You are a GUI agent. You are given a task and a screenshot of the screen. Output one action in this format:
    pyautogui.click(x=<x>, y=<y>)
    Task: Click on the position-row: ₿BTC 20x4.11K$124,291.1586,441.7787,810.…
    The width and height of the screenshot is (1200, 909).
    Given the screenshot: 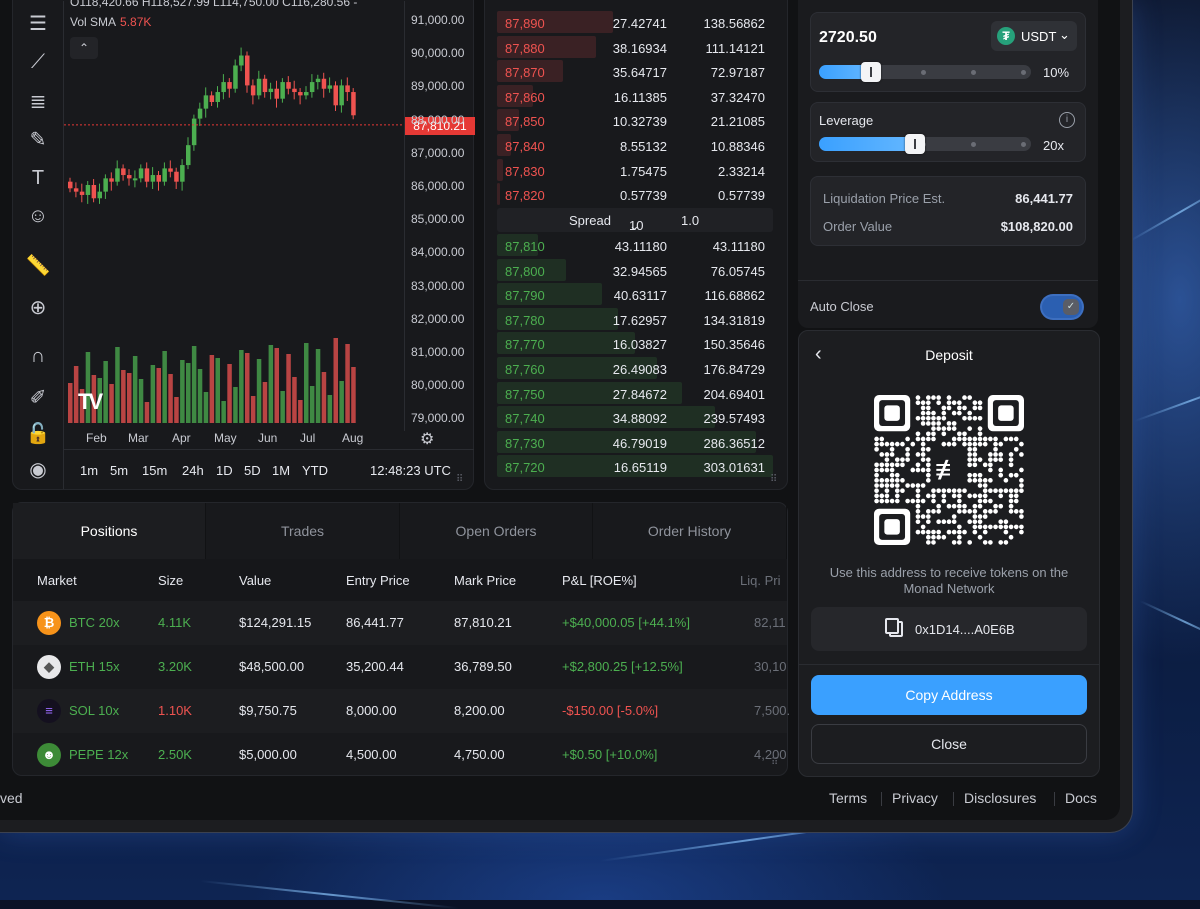 What is the action you would take?
    pyautogui.click(x=400, y=623)
    